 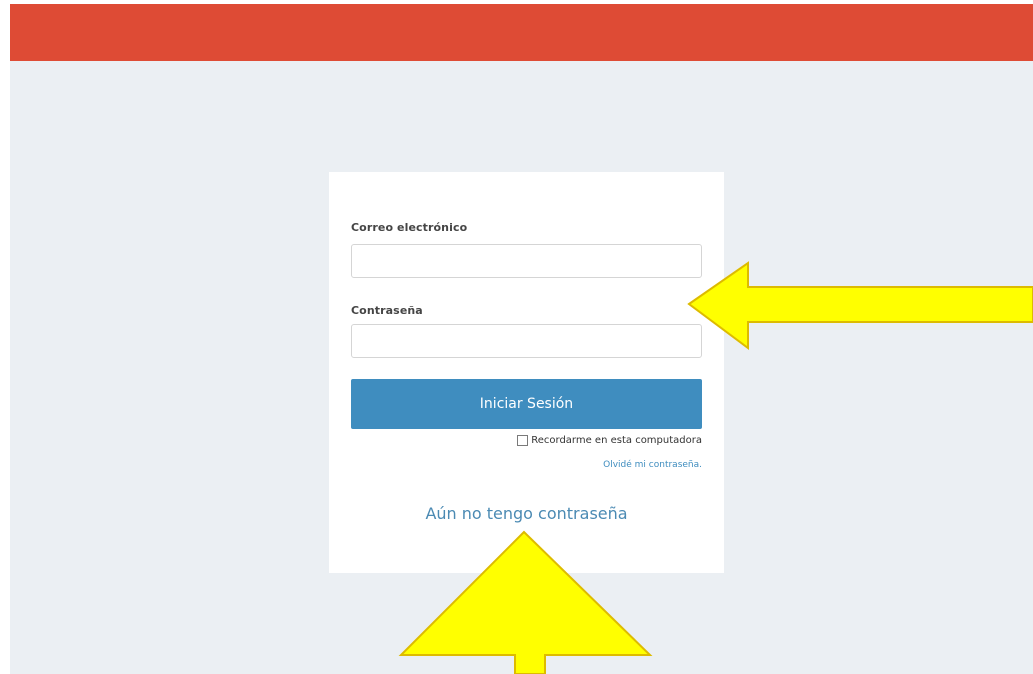 I want to click on remember-row: Recordarme en esta computadora, so click(x=609, y=440).